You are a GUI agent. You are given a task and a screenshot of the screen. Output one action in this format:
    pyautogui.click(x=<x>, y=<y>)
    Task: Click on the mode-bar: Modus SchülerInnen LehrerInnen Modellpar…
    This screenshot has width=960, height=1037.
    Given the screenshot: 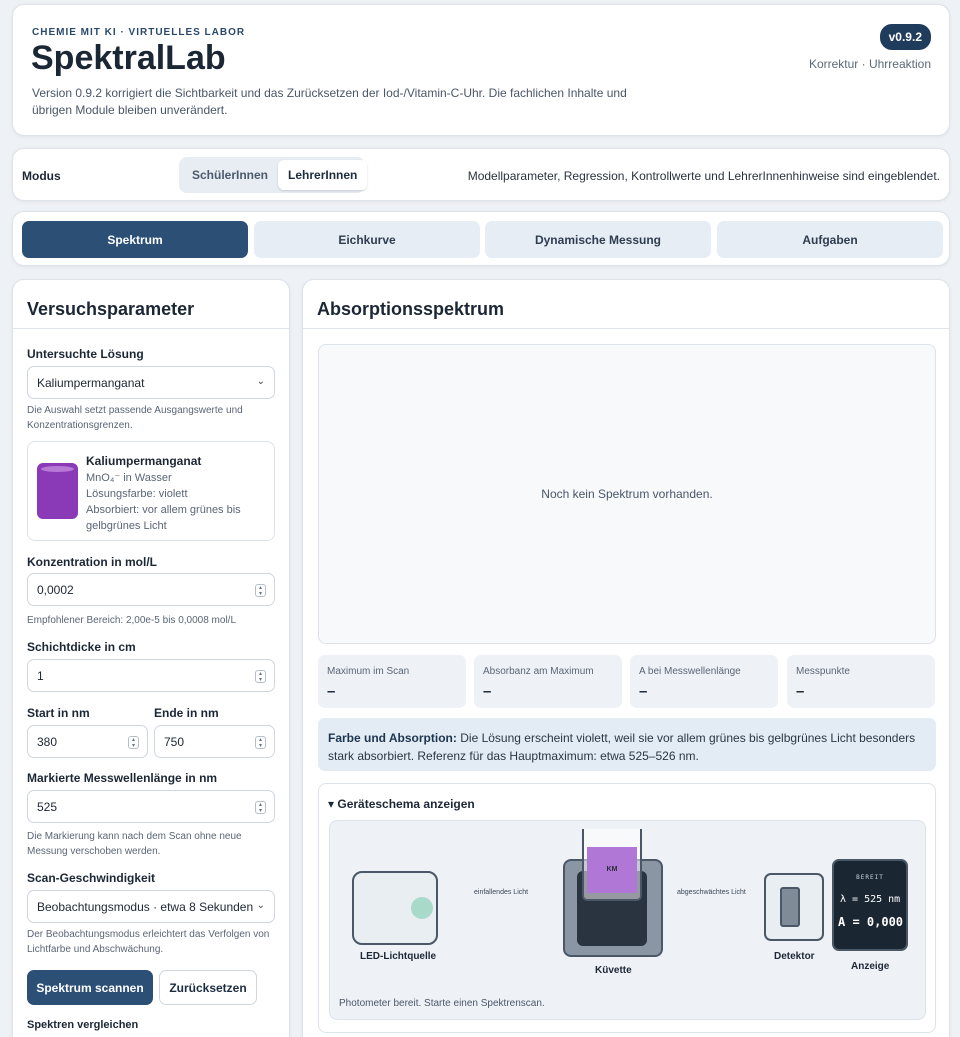 What is the action you would take?
    pyautogui.click(x=481, y=174)
    